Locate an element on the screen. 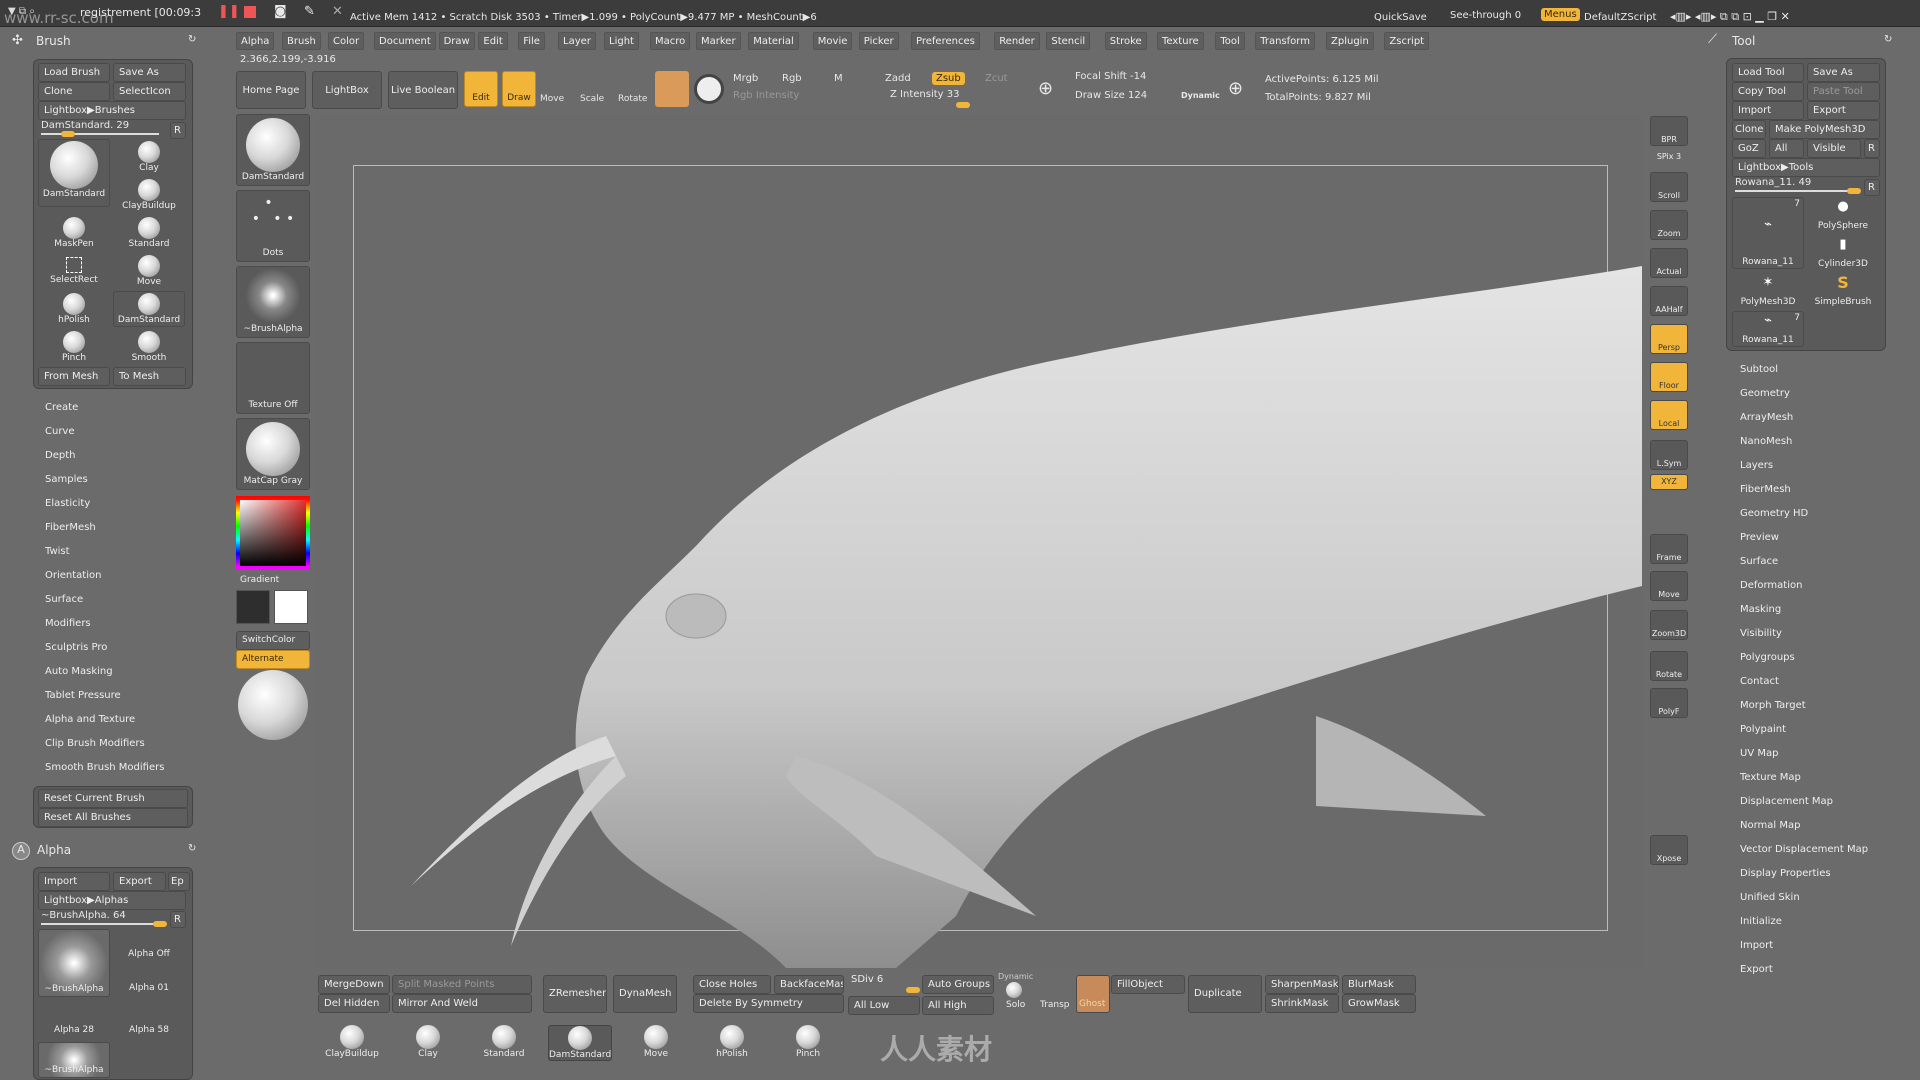 Image resolution: width=1920 pixels, height=1080 pixels. goz-button: GoZ is located at coordinates (1749, 148).